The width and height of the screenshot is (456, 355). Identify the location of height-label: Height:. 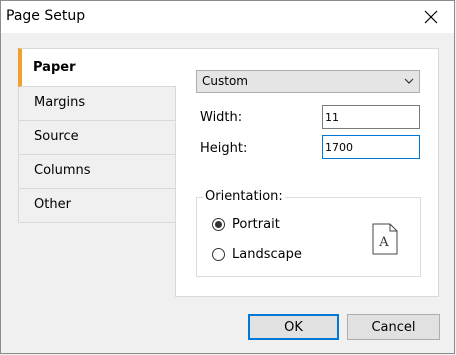
(224, 148).